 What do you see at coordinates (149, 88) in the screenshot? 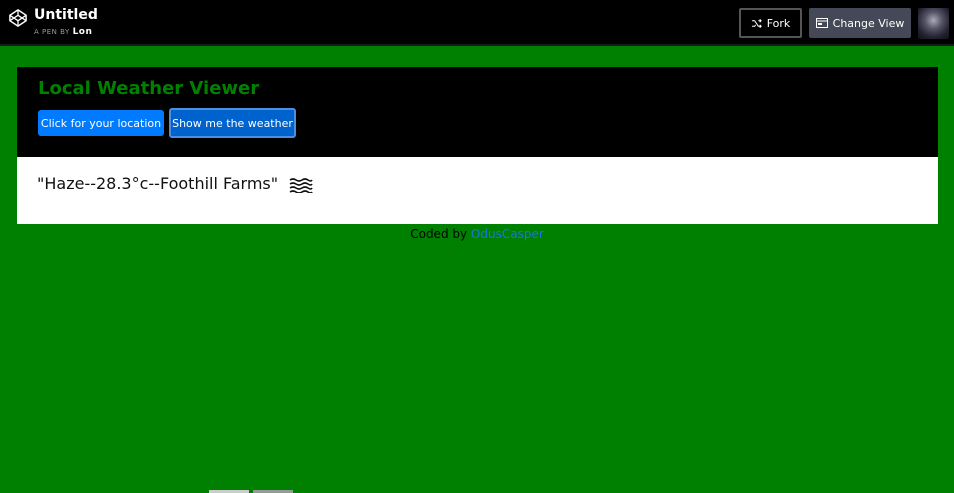
I see `app-title: Local Weather Viewer` at bounding box center [149, 88].